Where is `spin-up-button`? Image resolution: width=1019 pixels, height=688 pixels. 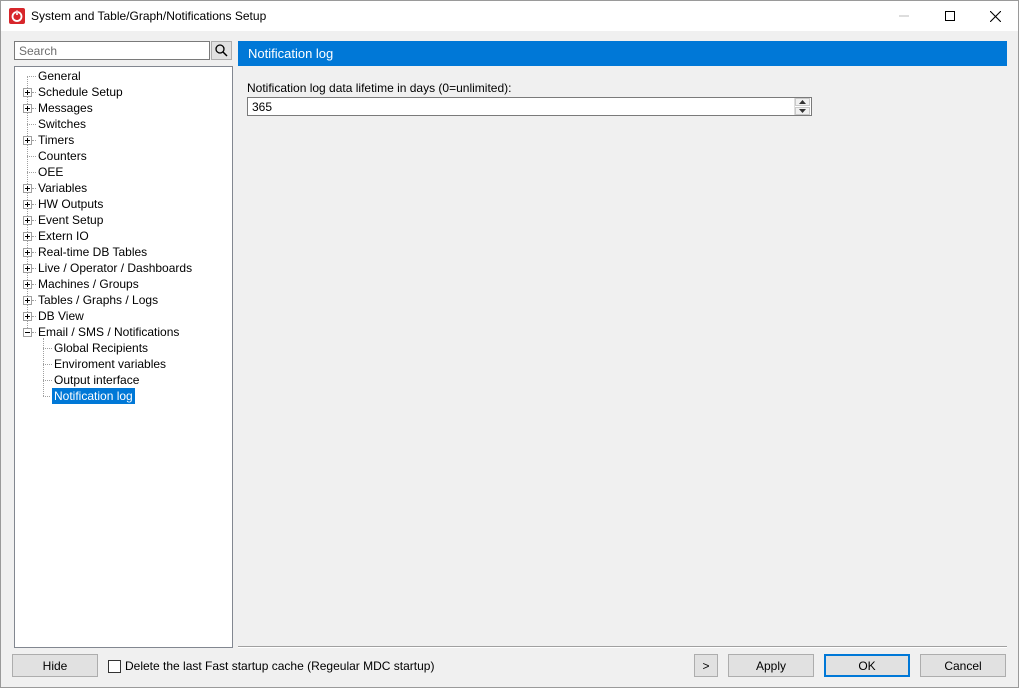
spin-up-button is located at coordinates (802, 102).